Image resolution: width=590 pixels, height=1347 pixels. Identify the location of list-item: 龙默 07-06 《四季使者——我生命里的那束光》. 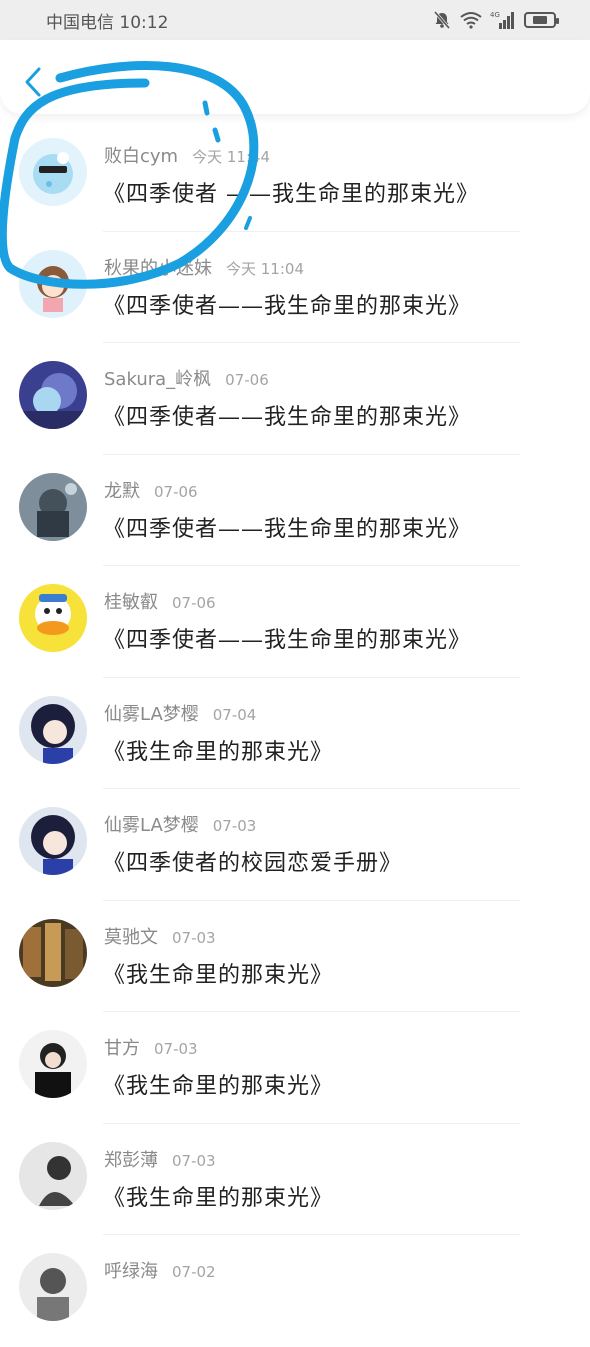
(295, 510).